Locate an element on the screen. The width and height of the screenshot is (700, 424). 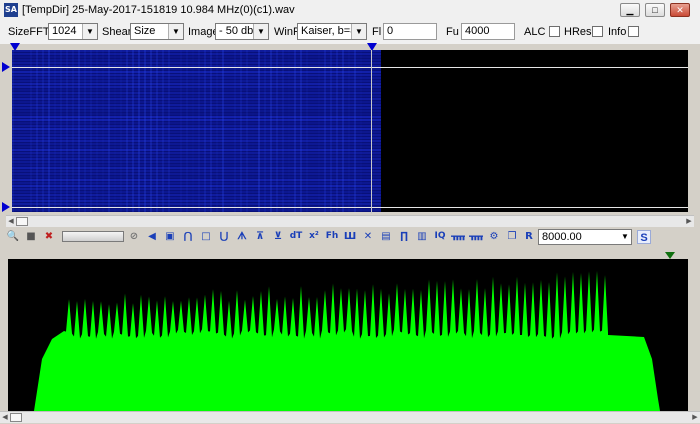
frequency-value: 8000.00 is located at coordinates (562, 237).